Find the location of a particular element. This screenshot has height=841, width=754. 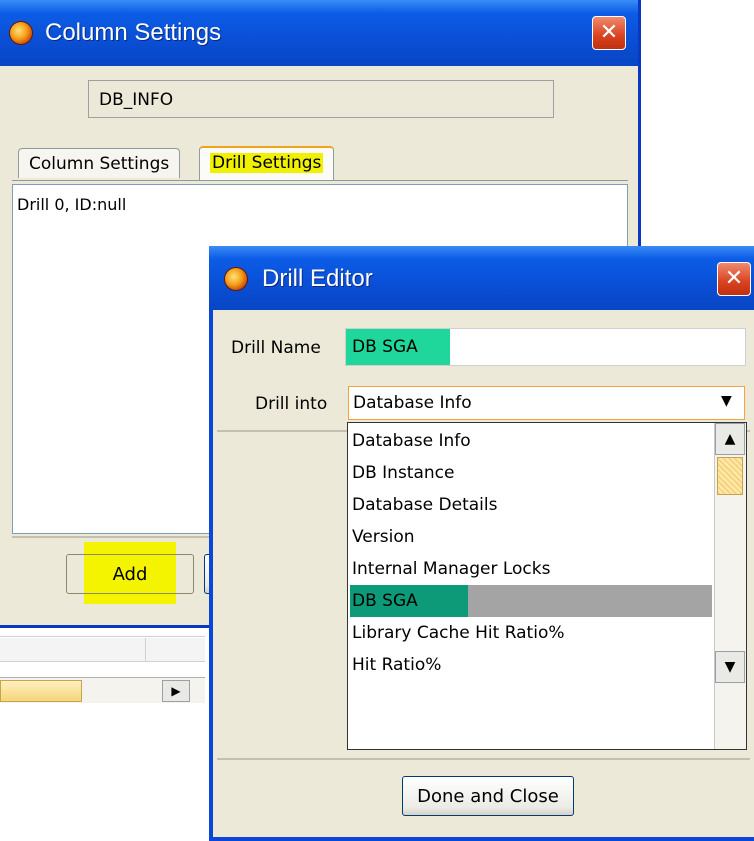

tab-label: Column Settings is located at coordinates (99, 164).